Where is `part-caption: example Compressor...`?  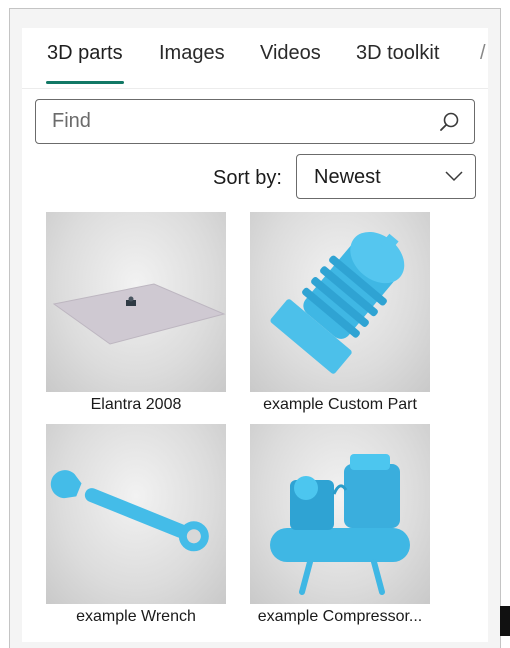 part-caption: example Compressor... is located at coordinates (340, 616).